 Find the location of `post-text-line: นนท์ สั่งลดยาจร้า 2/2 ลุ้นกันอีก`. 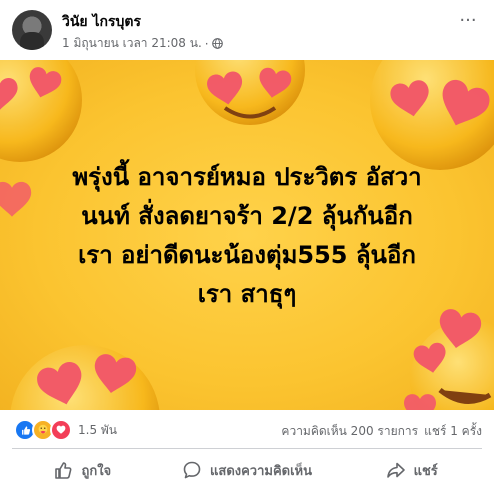

post-text-line: นนท์ สั่งลดยาจร้า 2/2 ลุ้นกันอีก is located at coordinates (247, 216).